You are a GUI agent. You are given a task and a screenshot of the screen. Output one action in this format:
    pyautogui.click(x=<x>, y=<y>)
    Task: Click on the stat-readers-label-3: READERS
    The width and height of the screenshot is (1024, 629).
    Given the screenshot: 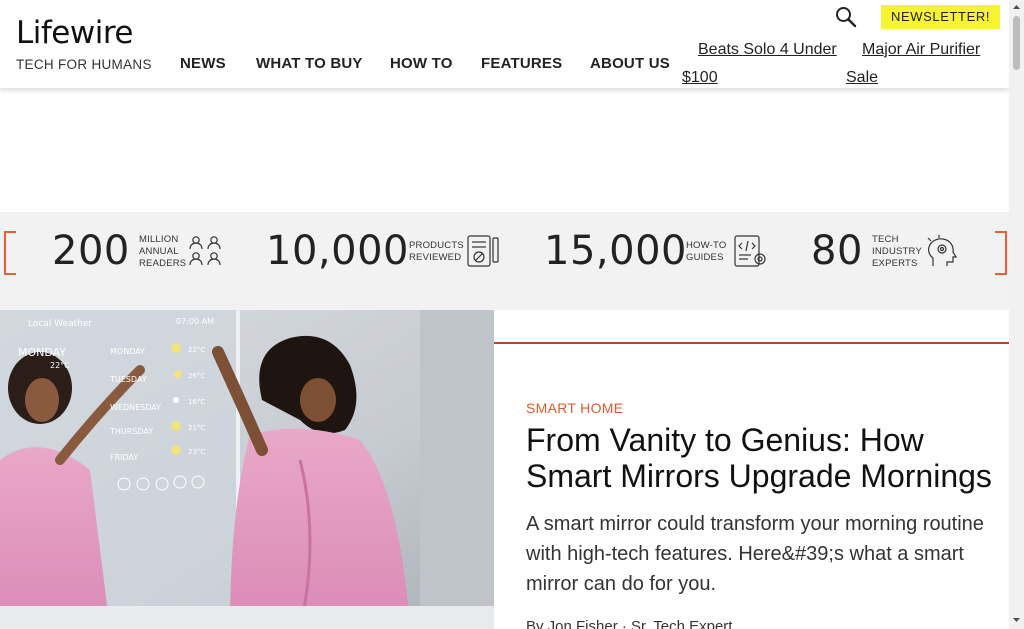 What is the action you would take?
    pyautogui.click(x=163, y=263)
    